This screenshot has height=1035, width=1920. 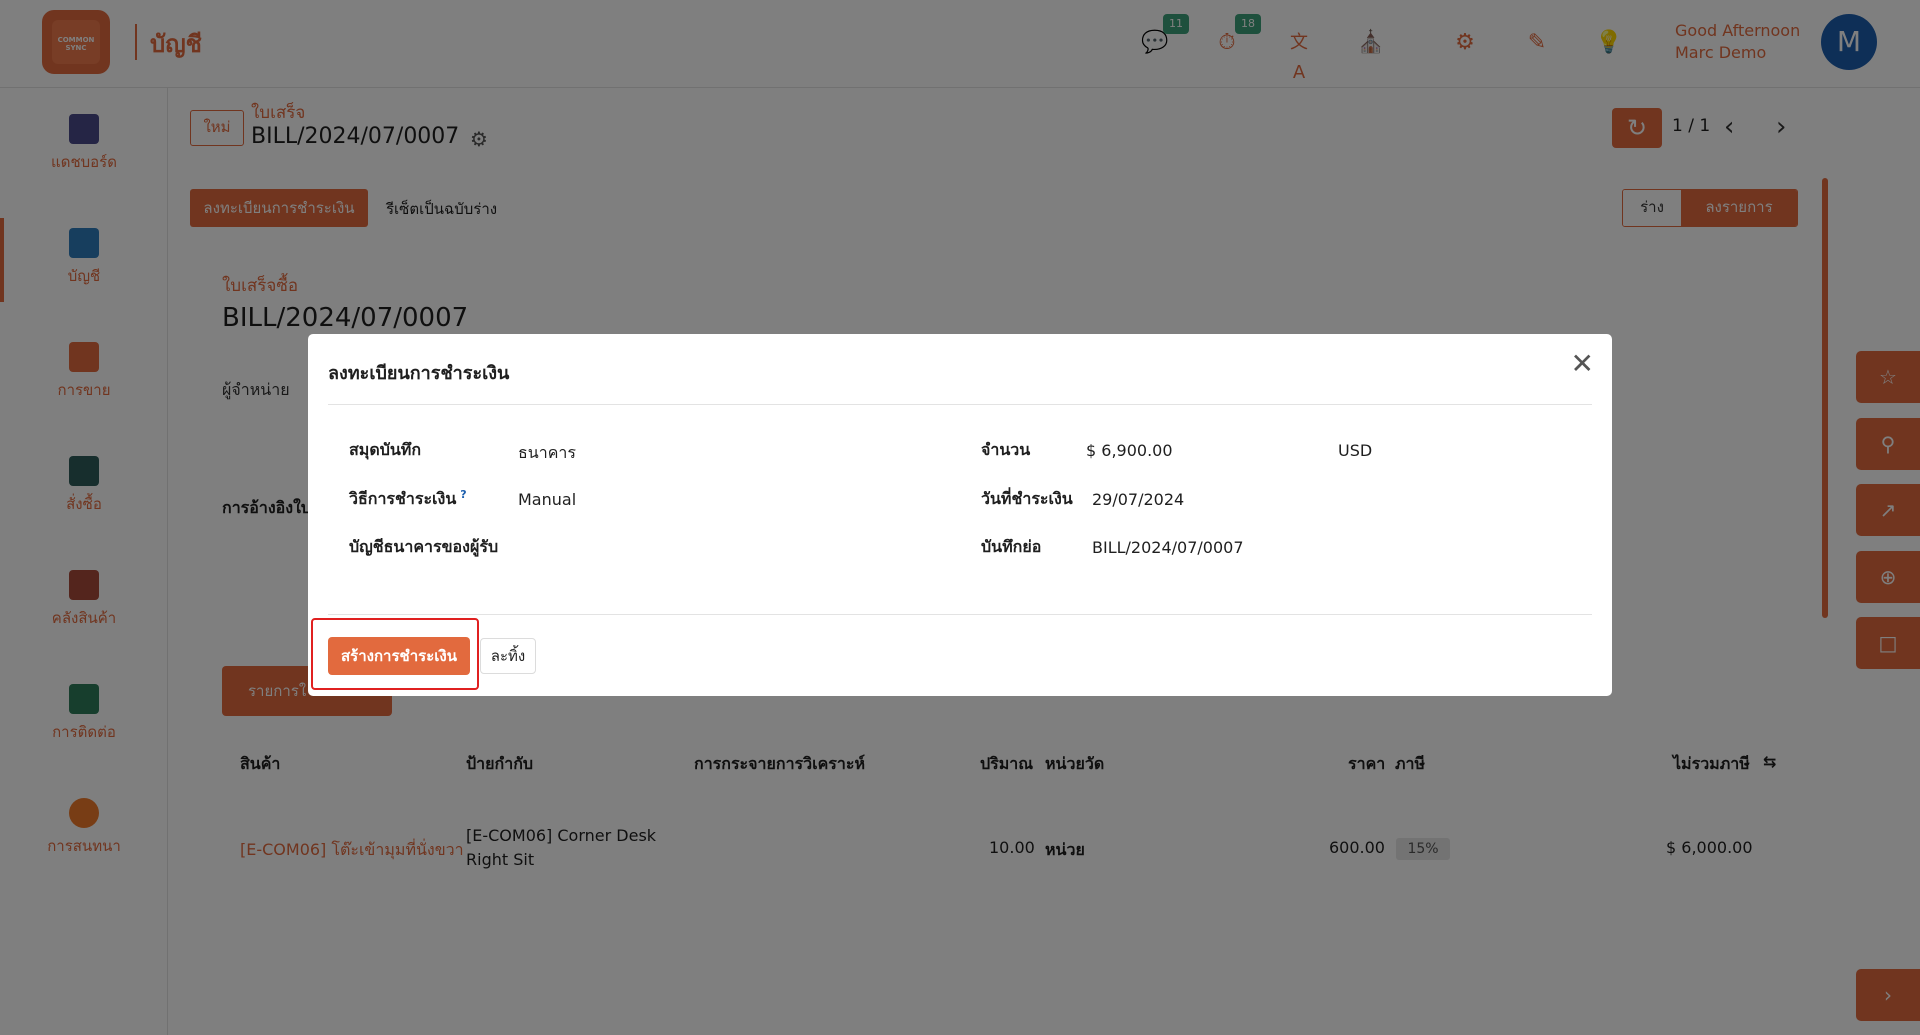 I want to click on payment-date-field: 29/07/2024, so click(x=1138, y=499).